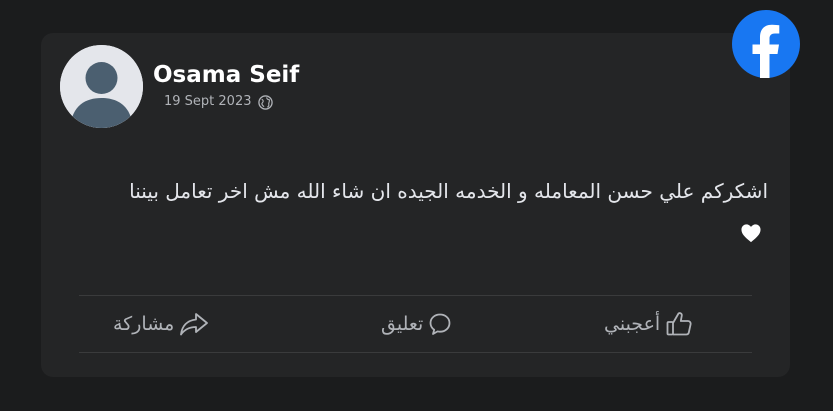  I want to click on post-actions-bar: أعجبني تعليق مشاركة, so click(415, 324).